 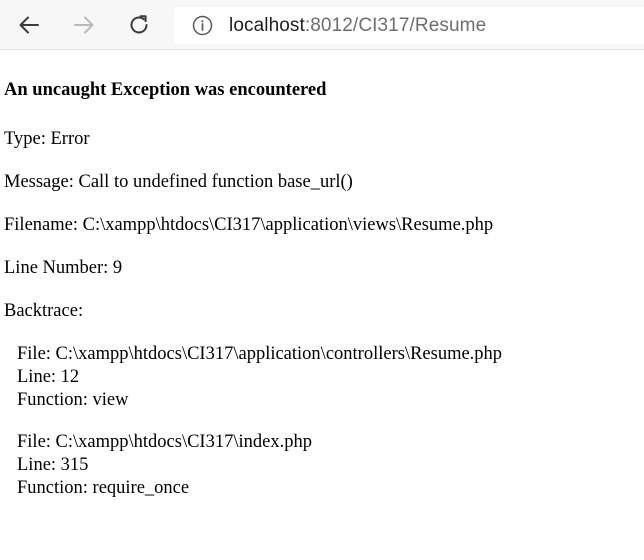 What do you see at coordinates (44, 311) in the screenshot?
I see `backtrace-label: Backtrace:` at bounding box center [44, 311].